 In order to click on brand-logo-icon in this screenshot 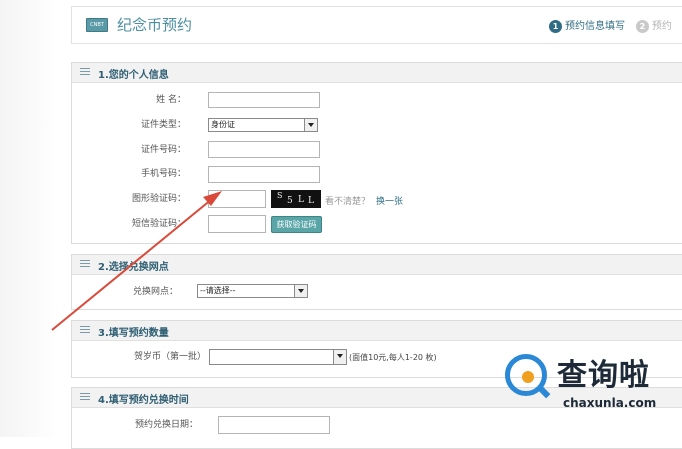, I will do `click(528, 376)`.